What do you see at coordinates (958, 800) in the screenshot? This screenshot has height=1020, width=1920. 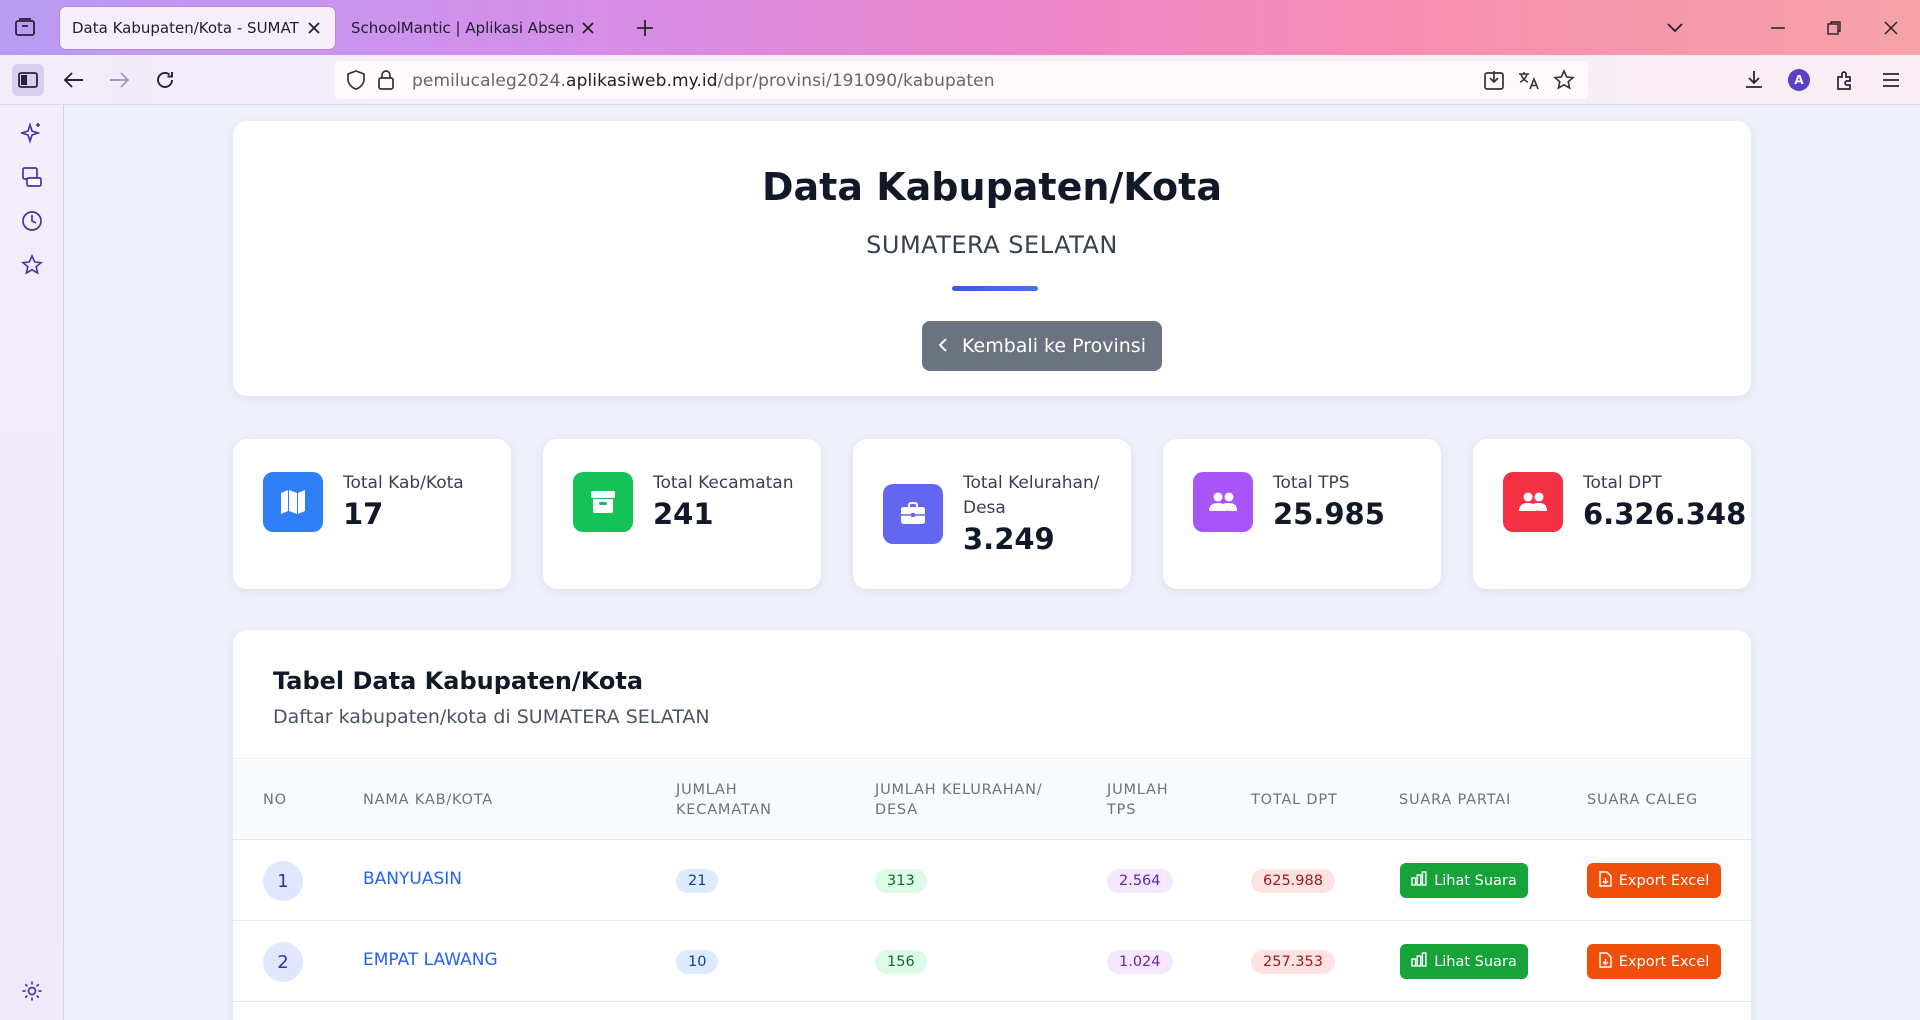 I see `th-kelurahan: JUMLAH KELURAHAN/ DESA` at bounding box center [958, 800].